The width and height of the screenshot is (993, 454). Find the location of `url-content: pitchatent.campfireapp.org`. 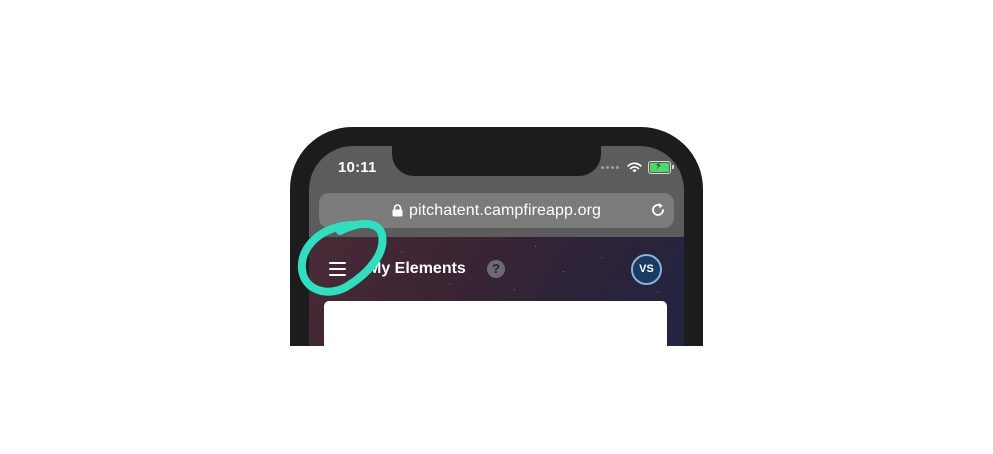

url-content: pitchatent.campfireapp.org is located at coordinates (496, 210).